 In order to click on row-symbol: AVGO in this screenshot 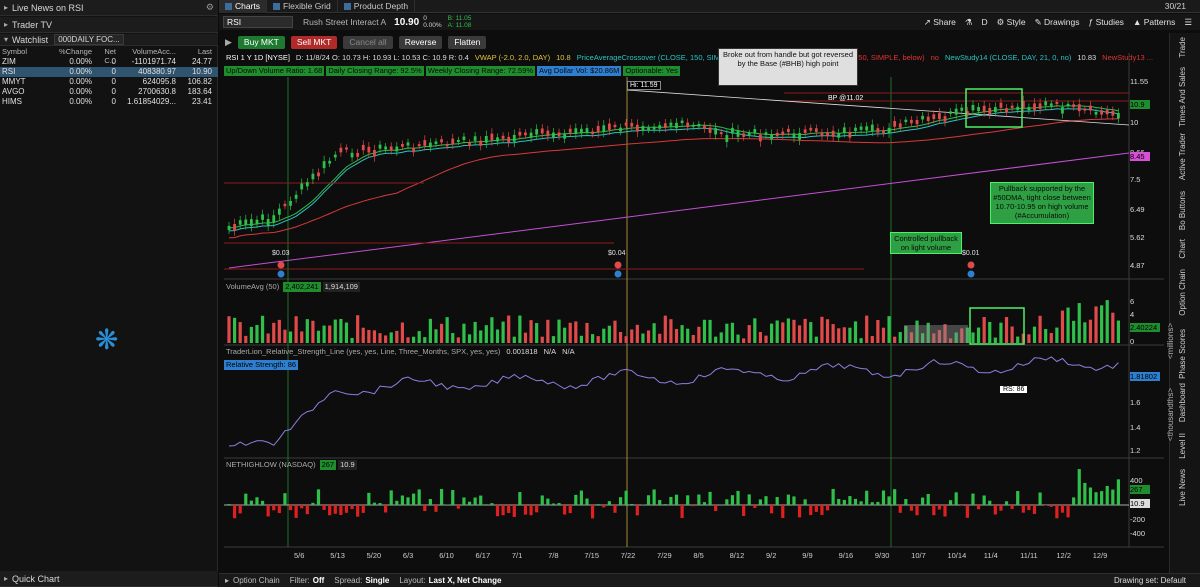, I will do `click(13, 91)`.